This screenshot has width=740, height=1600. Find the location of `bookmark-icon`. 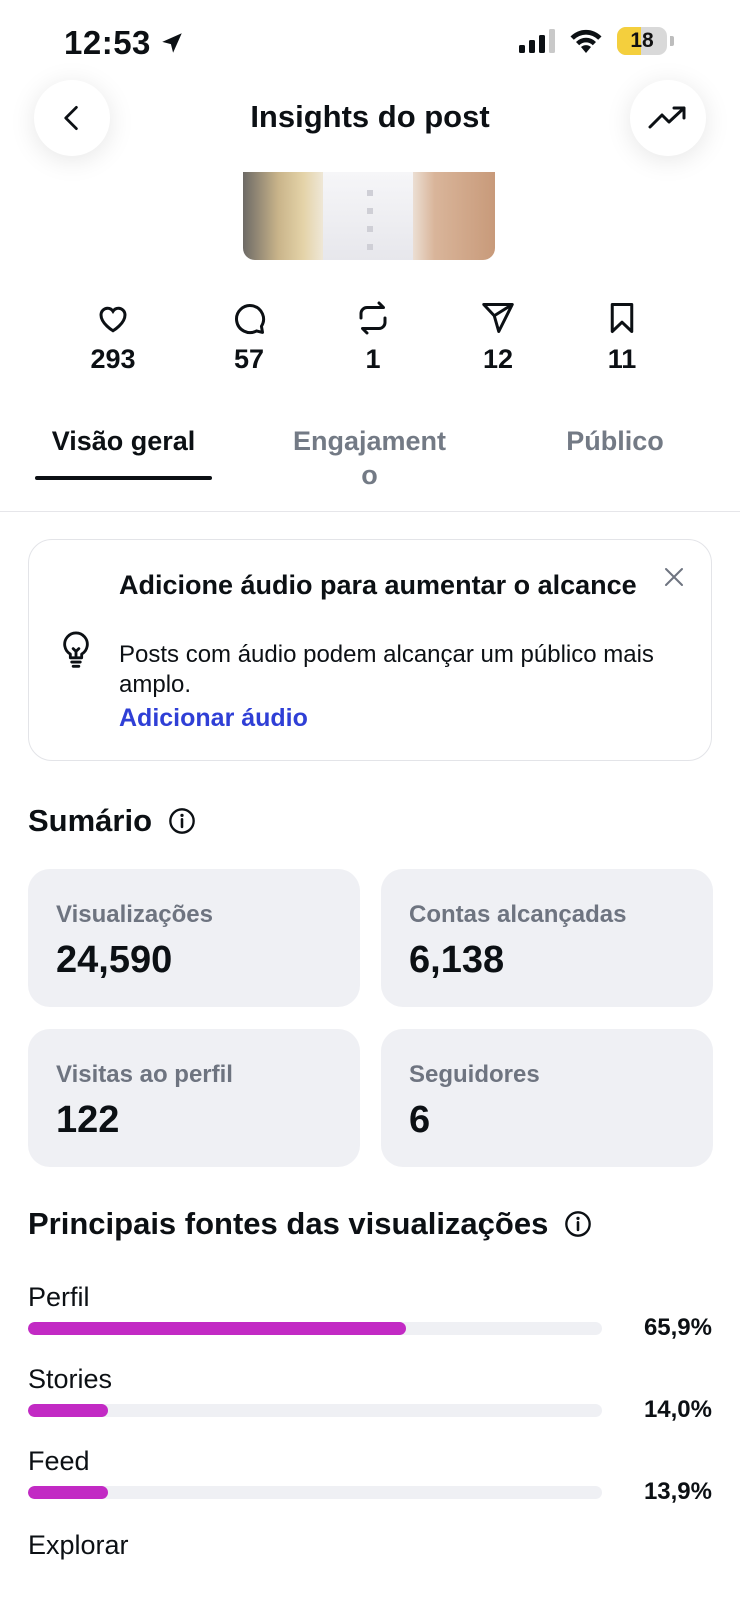

bookmark-icon is located at coordinates (622, 318).